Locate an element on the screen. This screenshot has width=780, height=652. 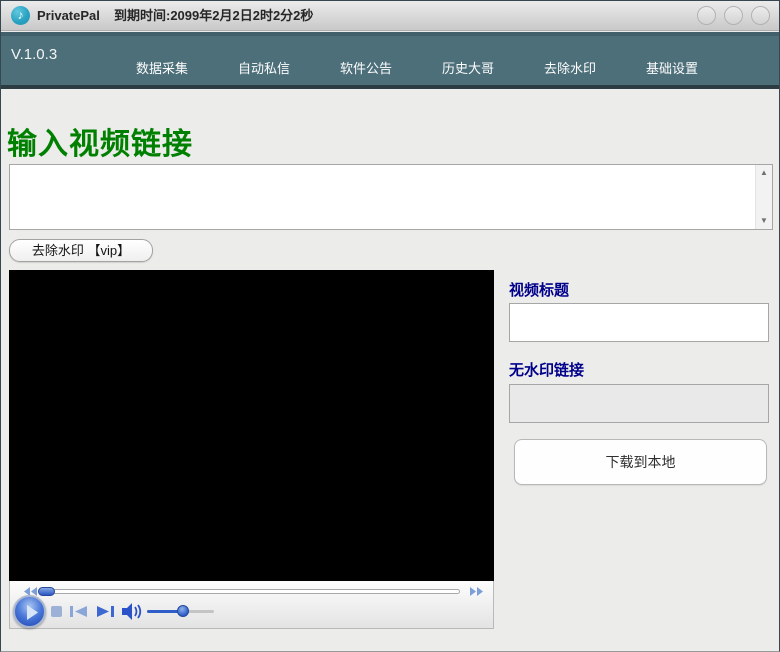
nav-bar: V.1.0.3 数据采集 自动私信 软件公告 历史大哥 去除水印 基础设置 is located at coordinates (390, 60).